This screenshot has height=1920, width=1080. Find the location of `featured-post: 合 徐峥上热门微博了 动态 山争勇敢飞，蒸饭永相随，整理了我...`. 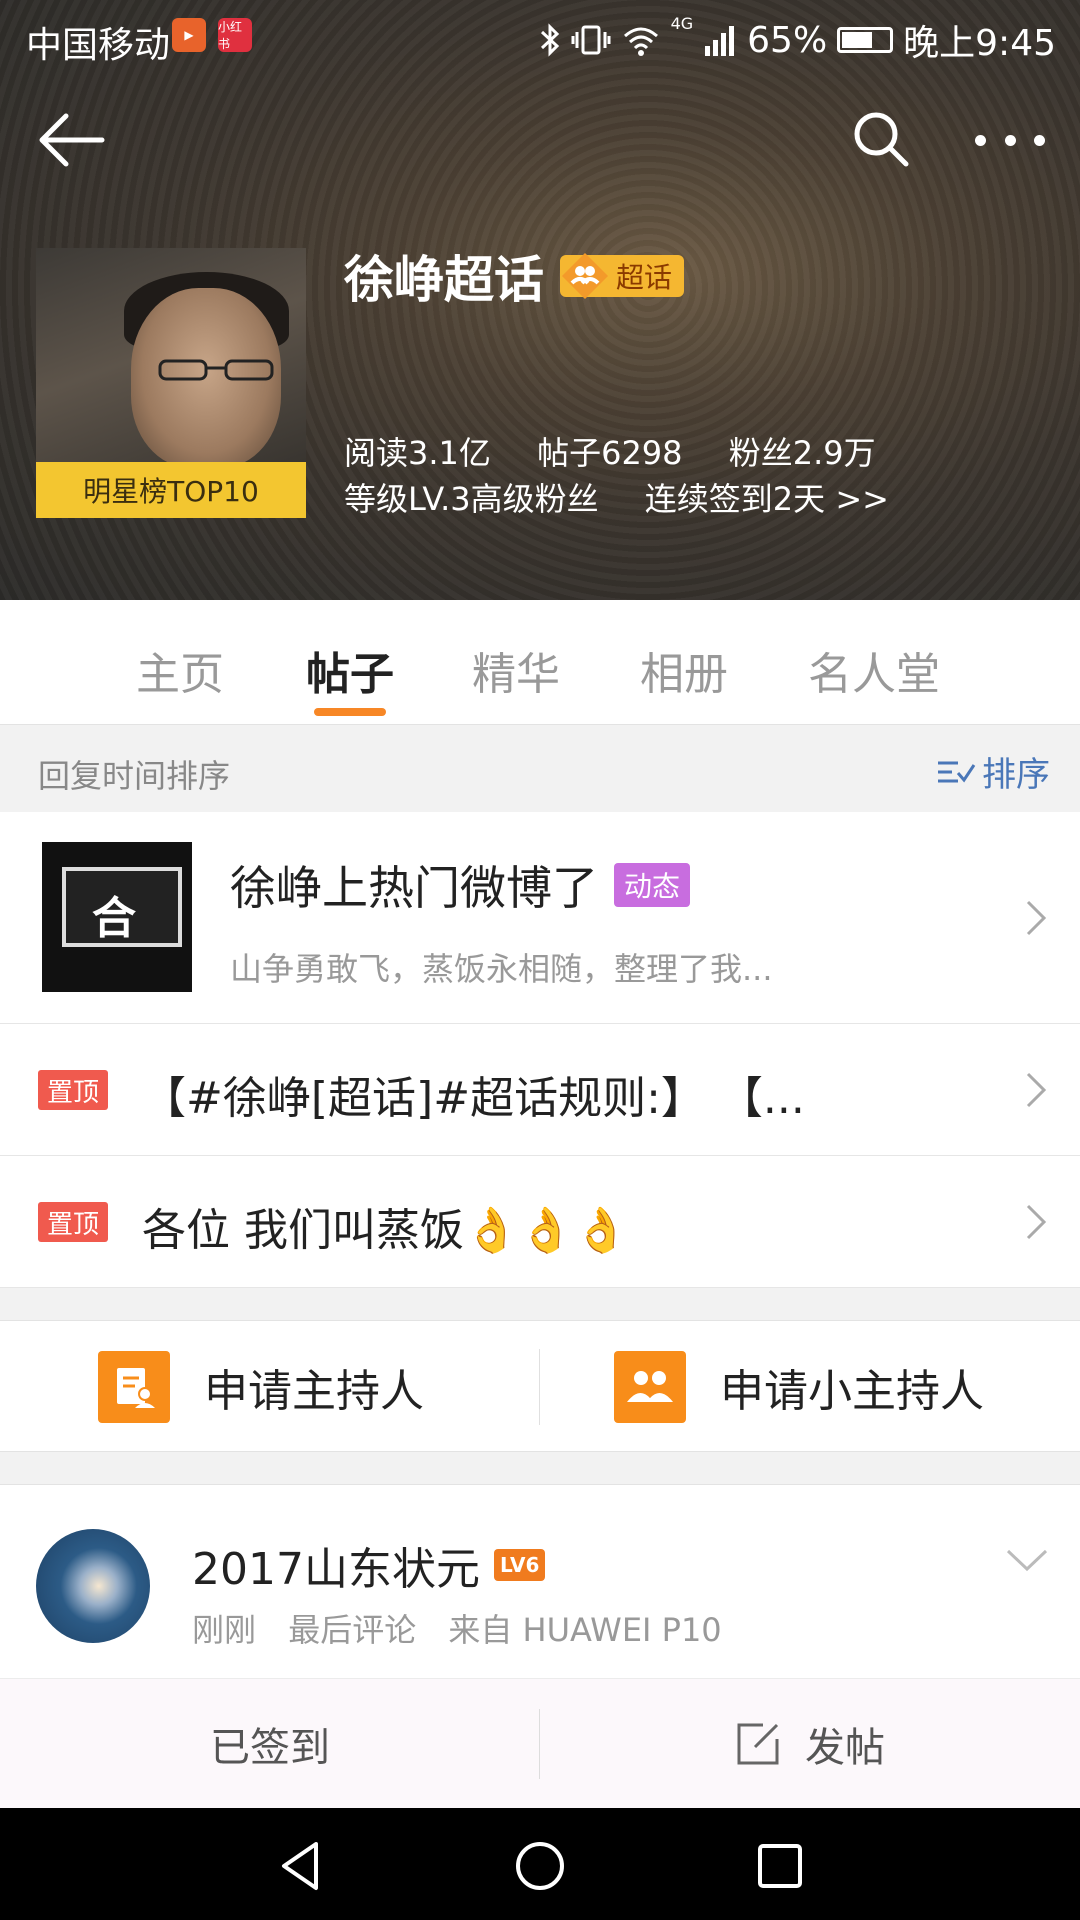

featured-post: 合 徐峥上热门微博了 动态 山争勇敢飞，蒸饭永相随，整理了我... is located at coordinates (540, 918).